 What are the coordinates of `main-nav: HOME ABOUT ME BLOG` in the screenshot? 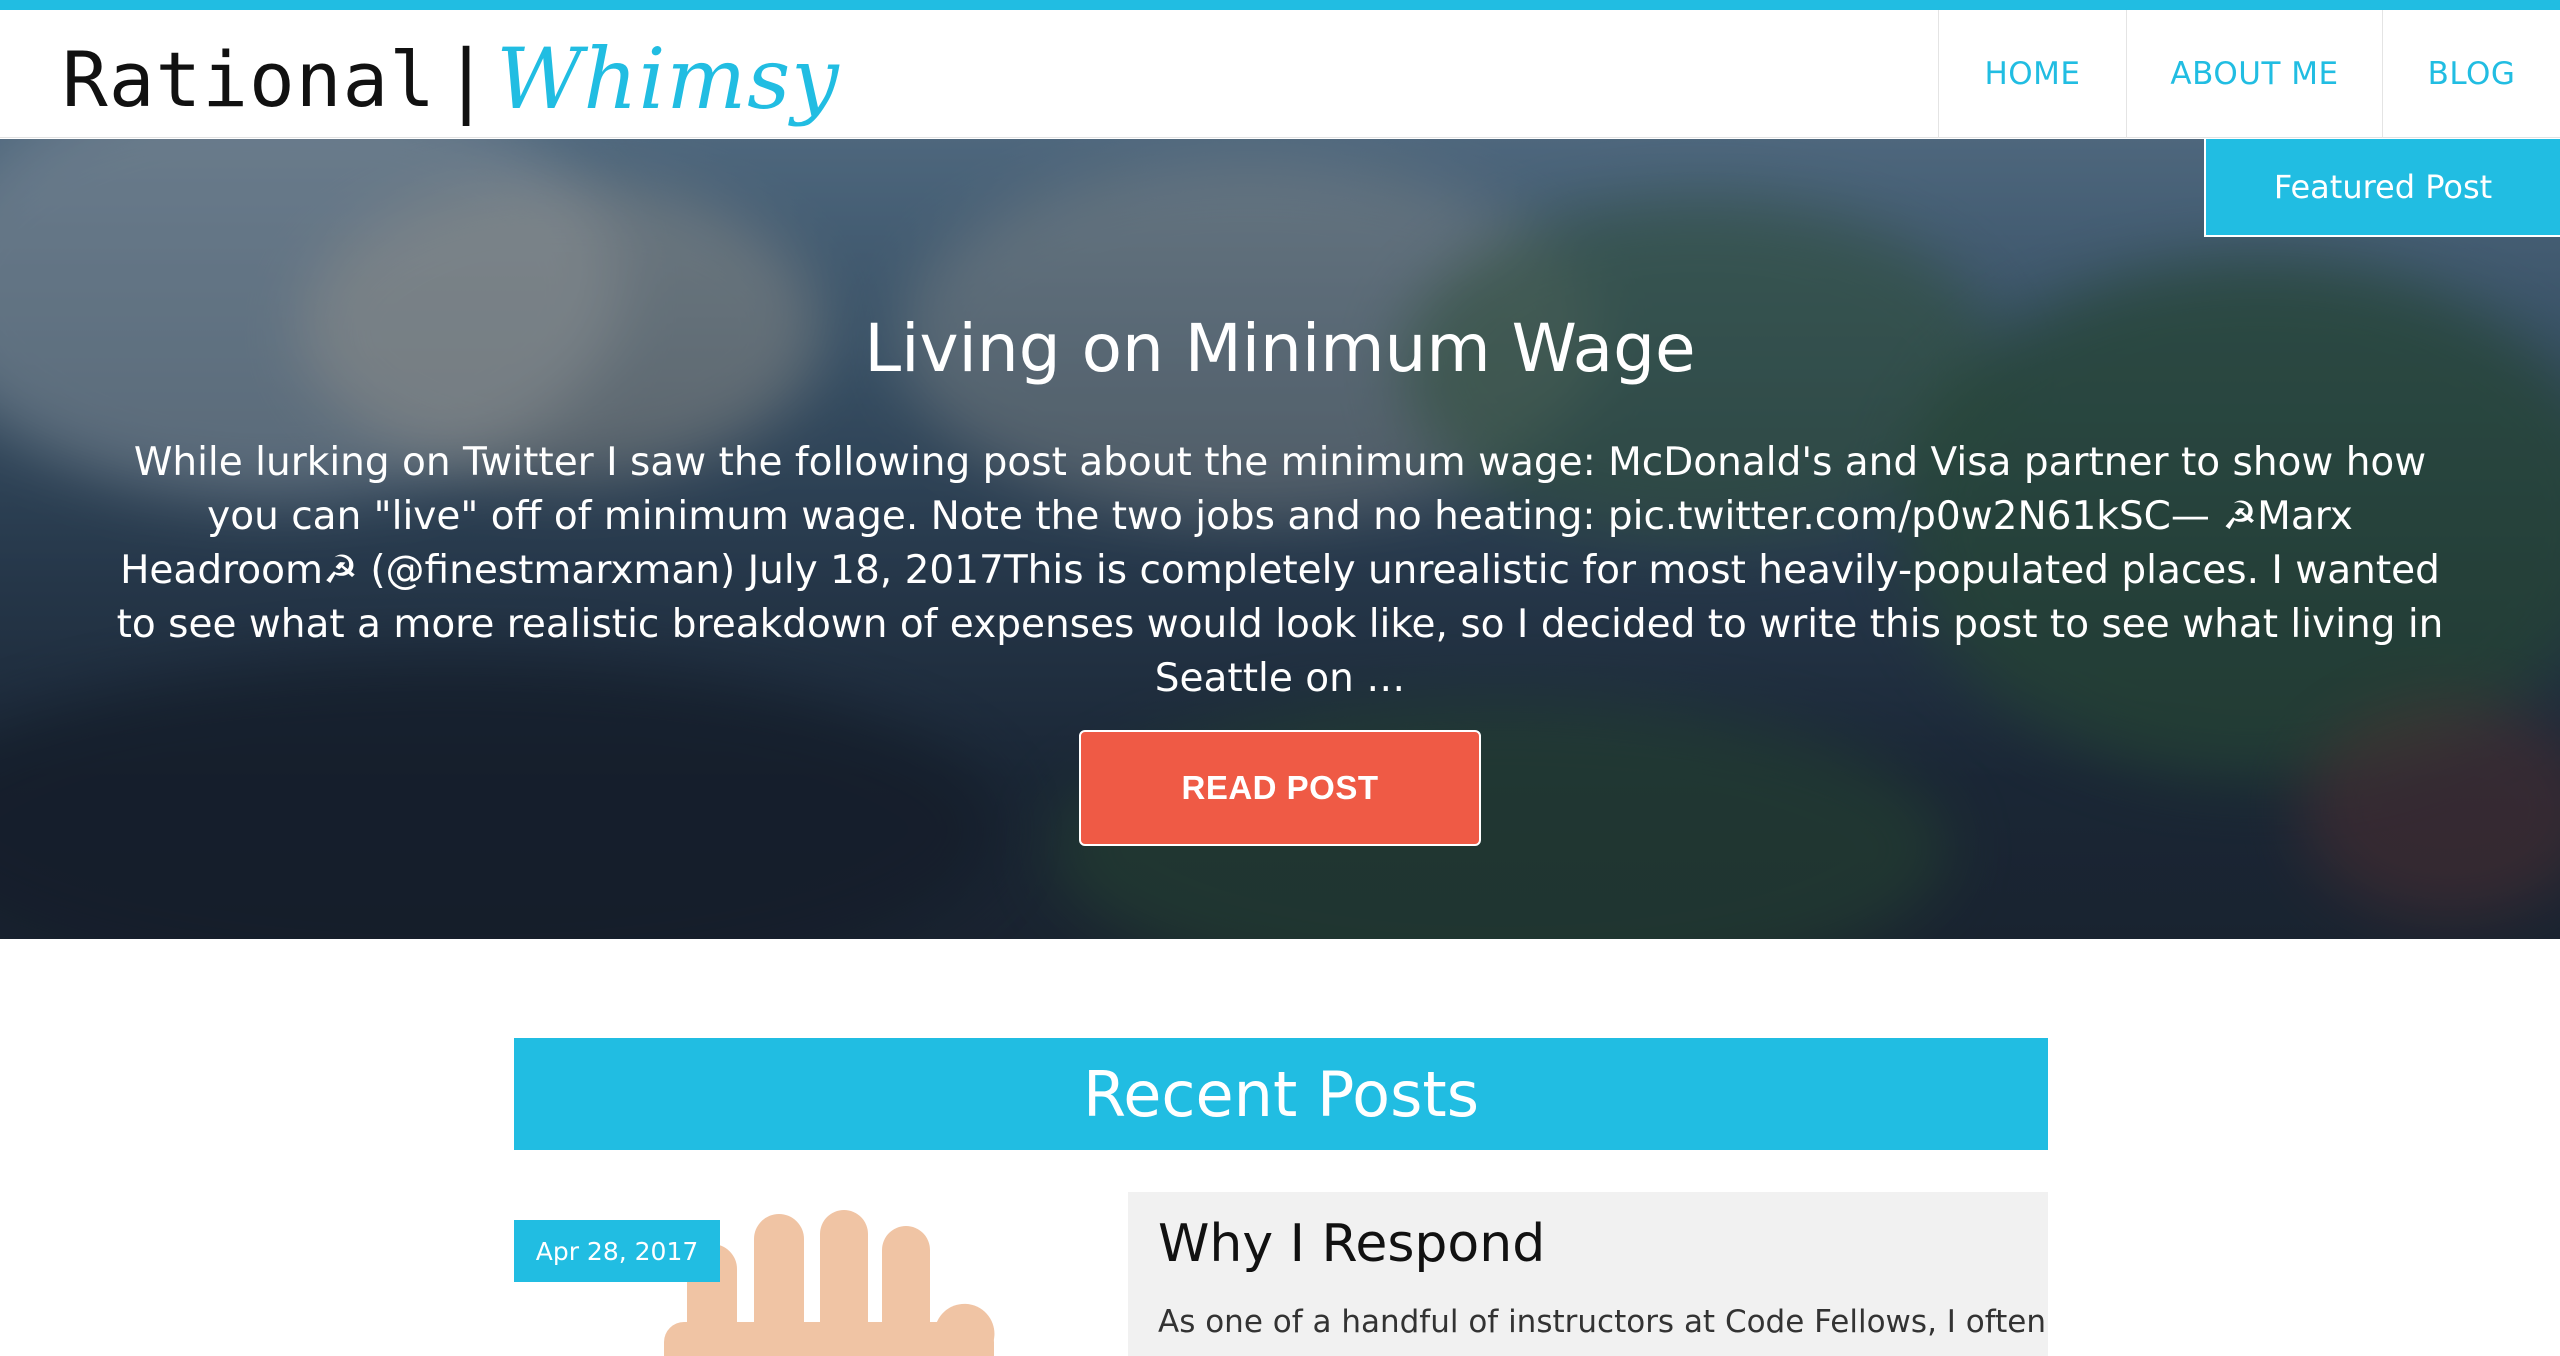 It's located at (2249, 74).